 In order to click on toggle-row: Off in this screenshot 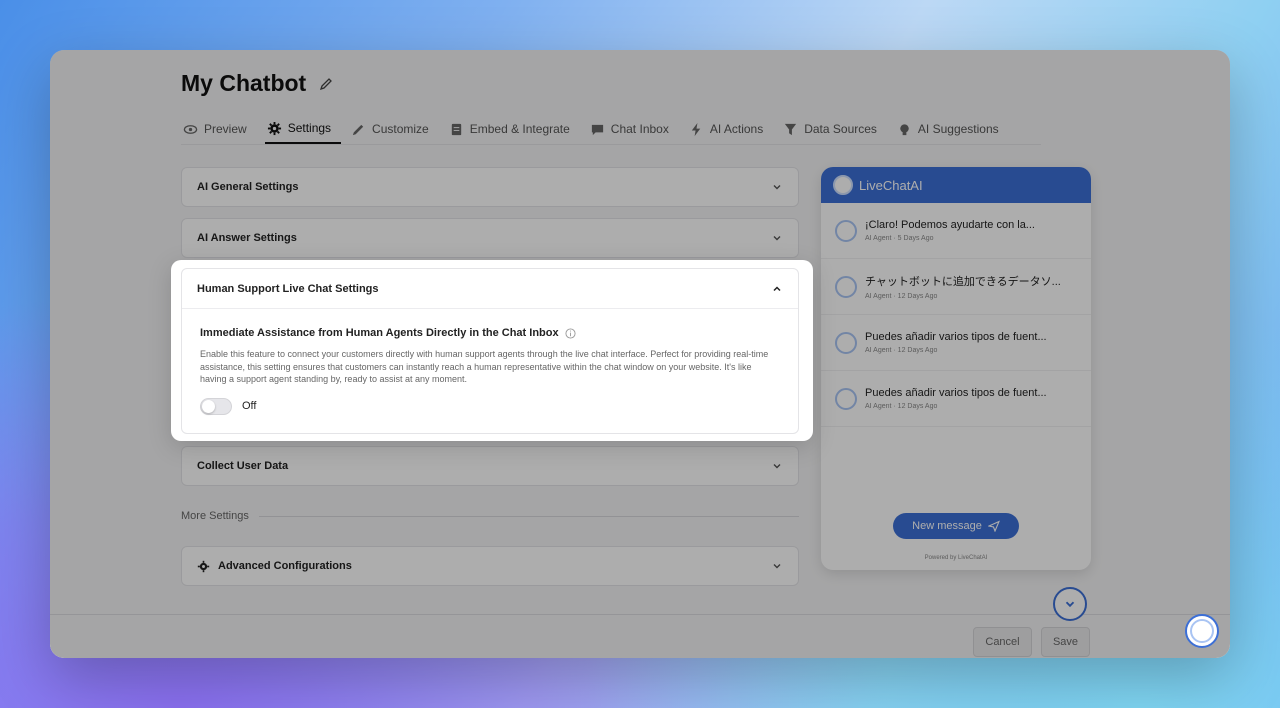, I will do `click(490, 406)`.